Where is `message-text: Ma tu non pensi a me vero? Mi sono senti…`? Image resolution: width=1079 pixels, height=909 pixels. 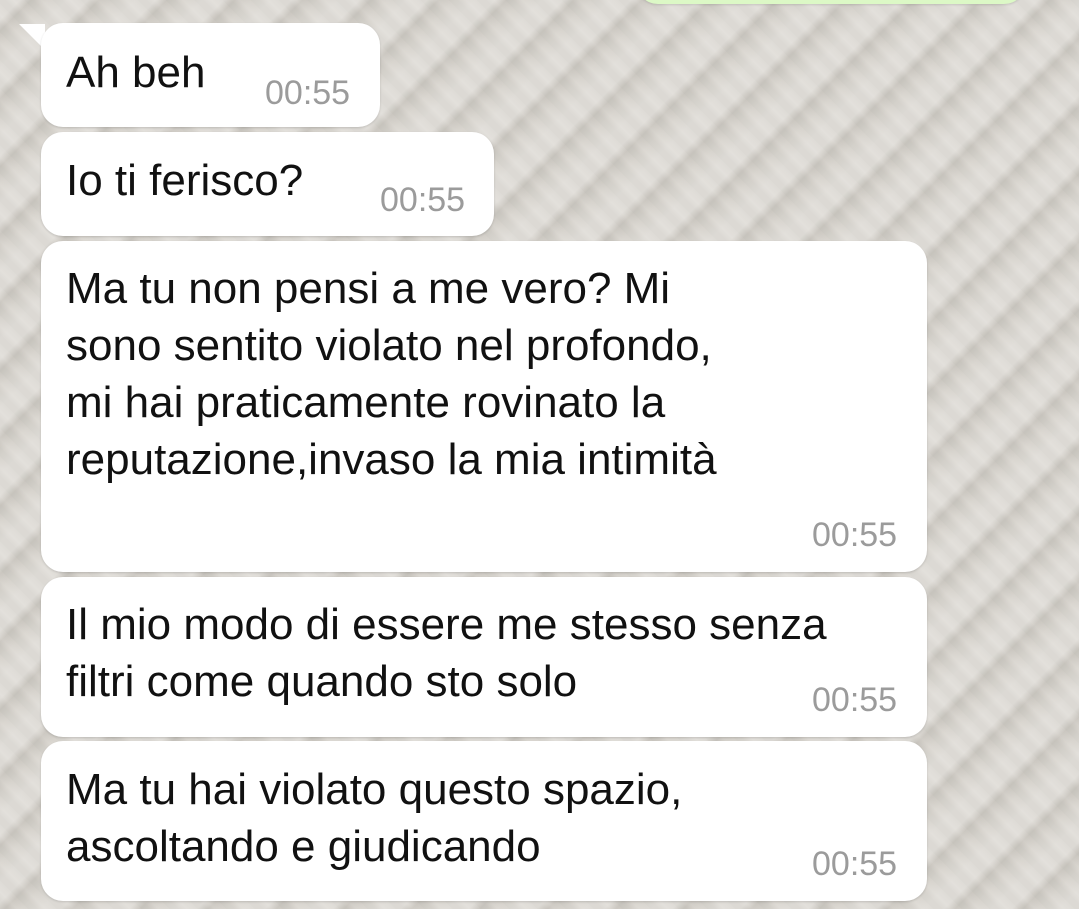
message-text: Ma tu non pensi a me vero? Mi sono senti… is located at coordinates (391, 374).